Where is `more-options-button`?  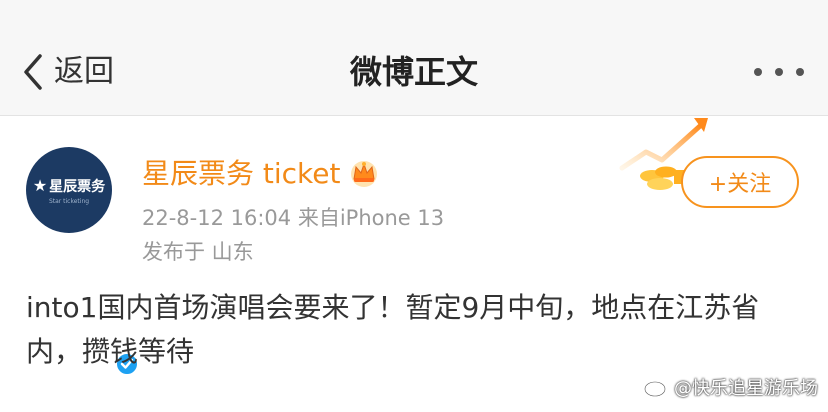
more-options-button is located at coordinates (779, 72).